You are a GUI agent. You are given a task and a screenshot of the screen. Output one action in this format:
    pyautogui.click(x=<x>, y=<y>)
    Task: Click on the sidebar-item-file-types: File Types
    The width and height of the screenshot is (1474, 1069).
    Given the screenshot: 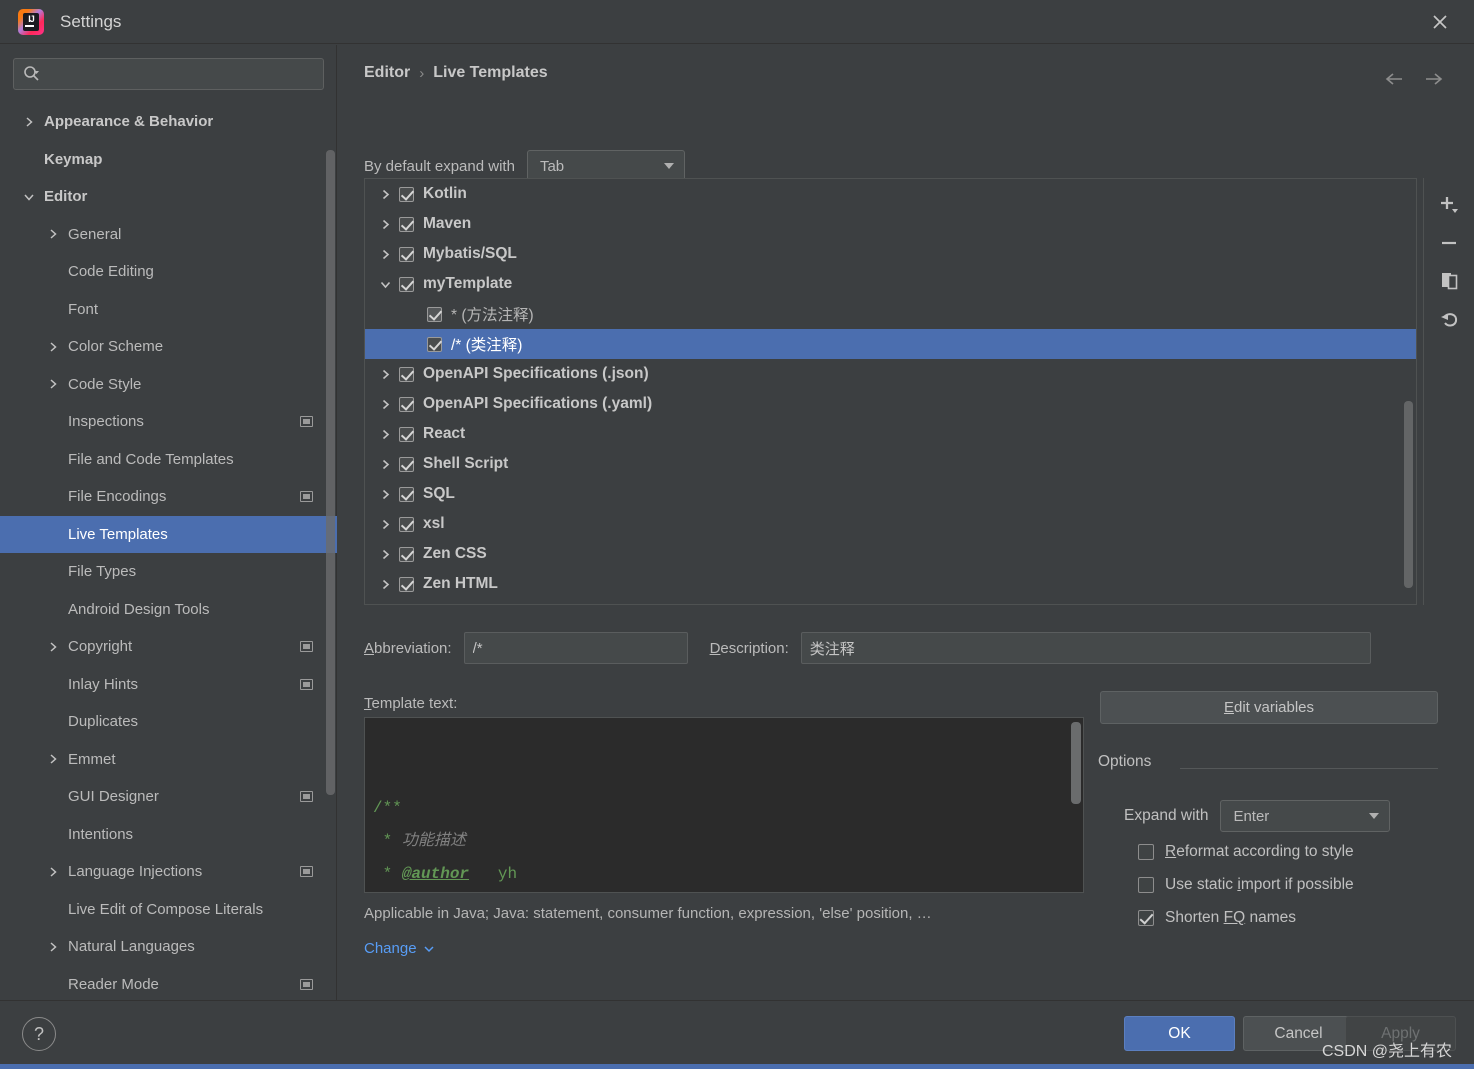 What is the action you would take?
    pyautogui.click(x=168, y=572)
    